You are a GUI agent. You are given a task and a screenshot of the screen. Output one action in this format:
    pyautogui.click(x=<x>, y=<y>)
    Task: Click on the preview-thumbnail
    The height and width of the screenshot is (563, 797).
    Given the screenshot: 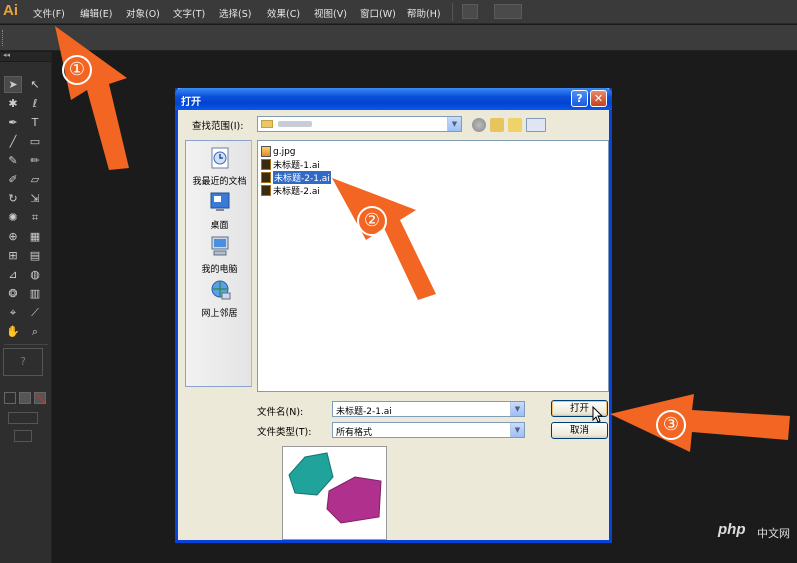 What is the action you would take?
    pyautogui.click(x=335, y=488)
    